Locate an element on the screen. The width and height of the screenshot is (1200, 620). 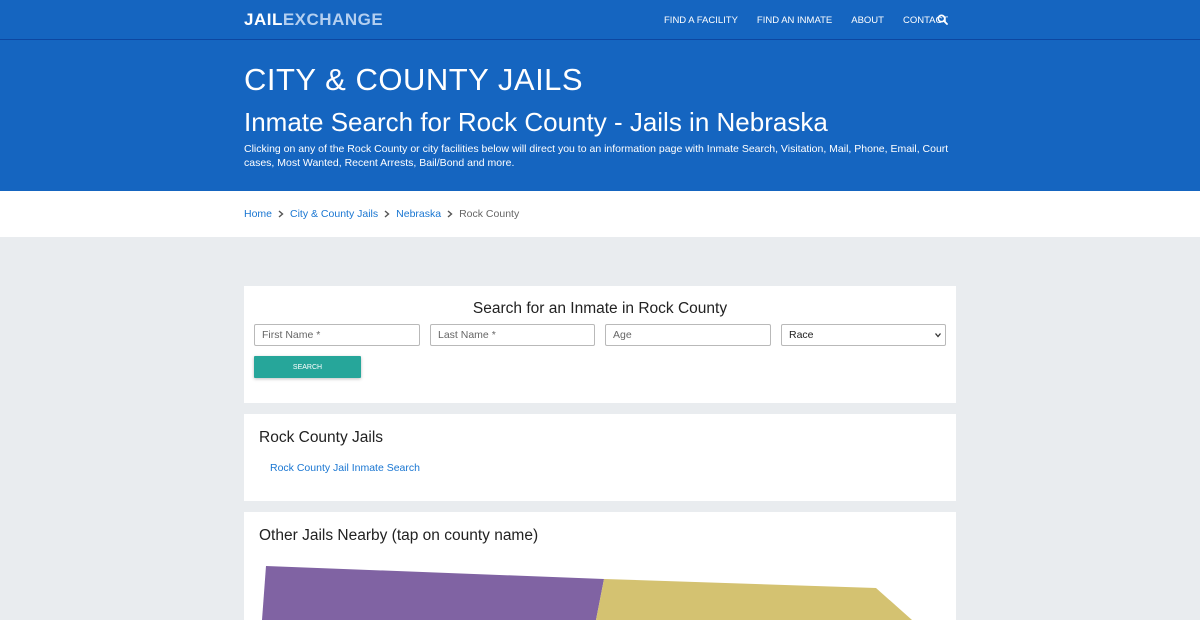
jail-link-rock-county: Rock County Jail Inmate Search is located at coordinates (345, 468).